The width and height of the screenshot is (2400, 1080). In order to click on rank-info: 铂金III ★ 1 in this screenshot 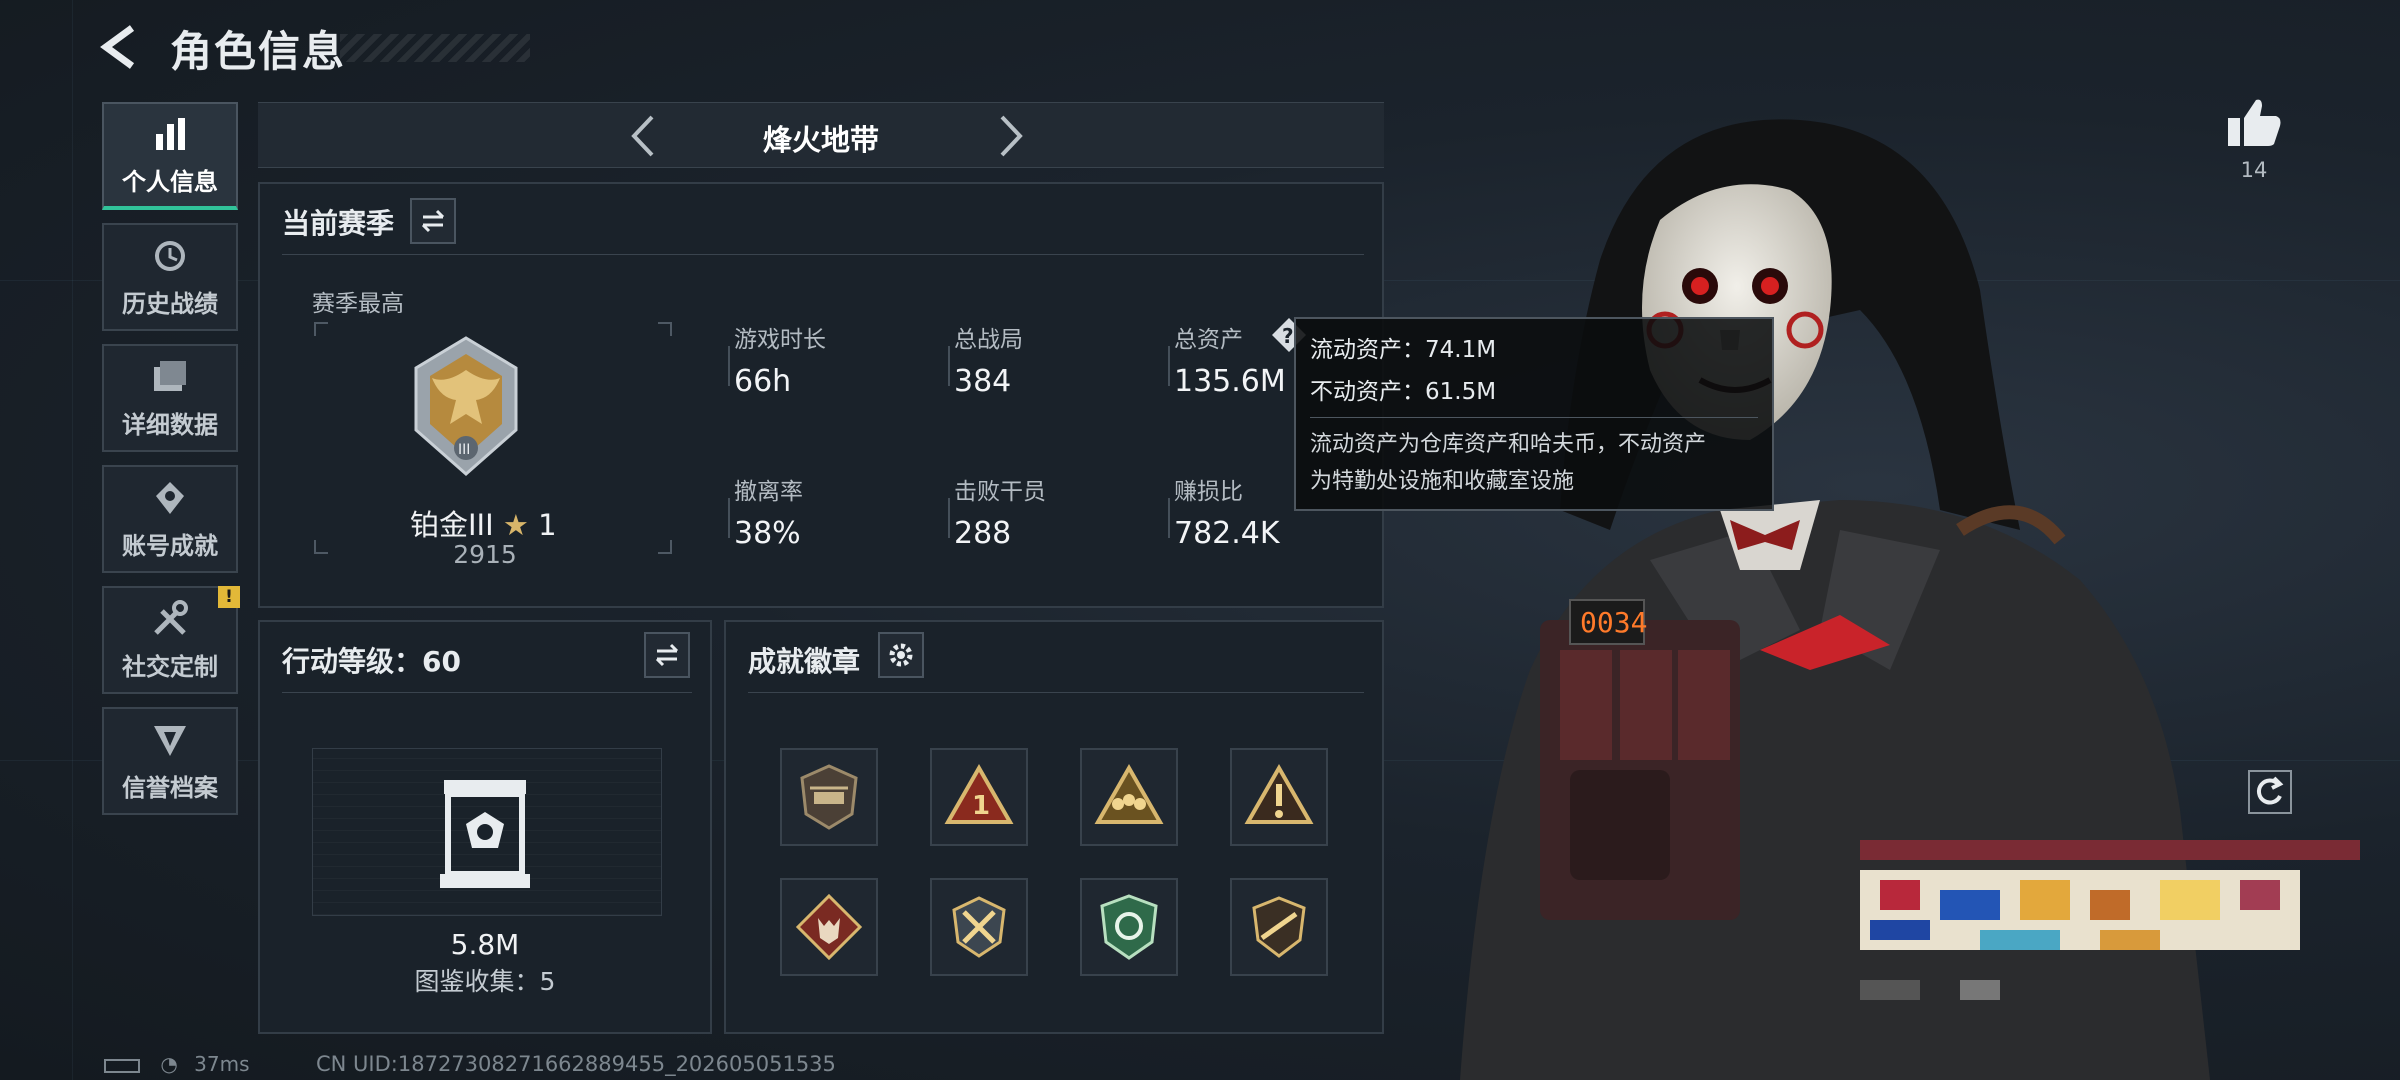, I will do `click(483, 523)`.